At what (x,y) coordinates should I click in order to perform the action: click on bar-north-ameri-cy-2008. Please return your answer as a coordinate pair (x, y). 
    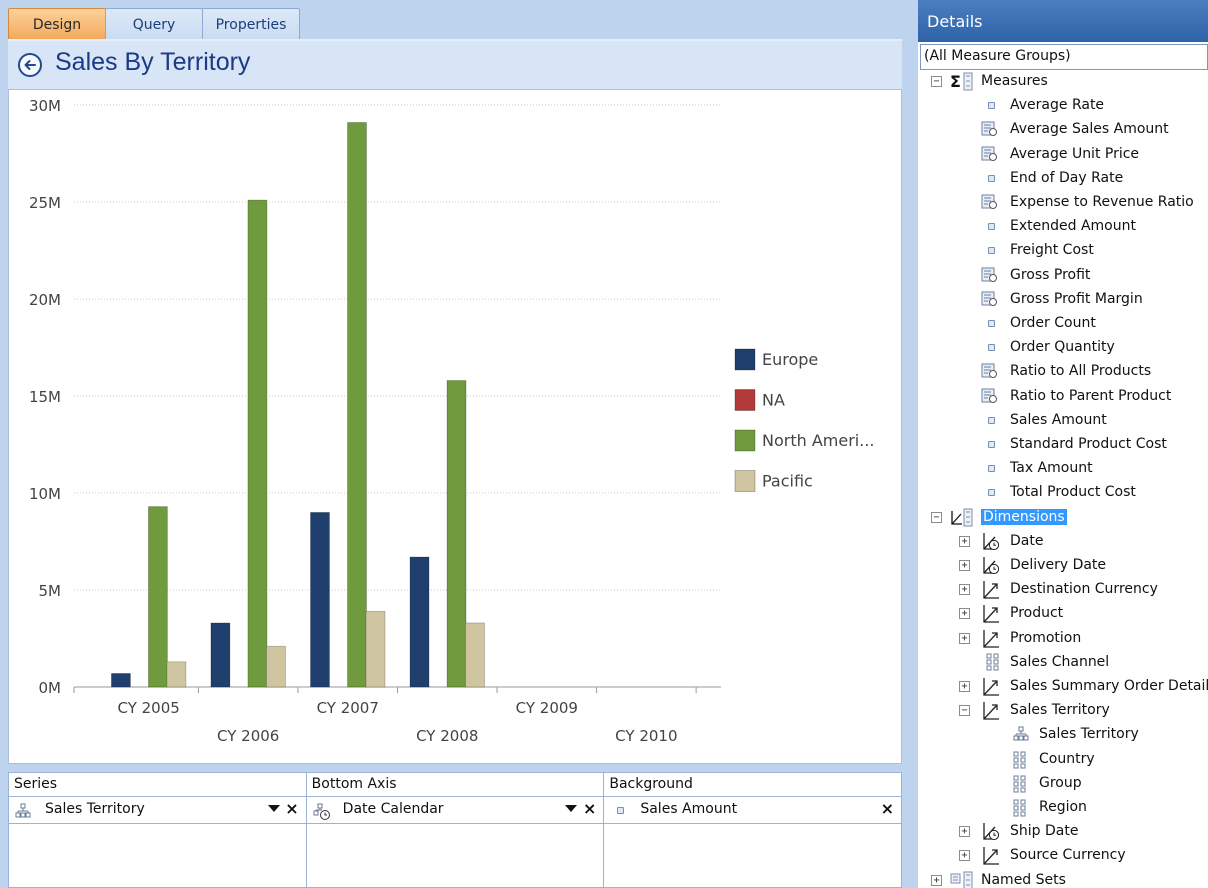
    Looking at the image, I should click on (456, 534).